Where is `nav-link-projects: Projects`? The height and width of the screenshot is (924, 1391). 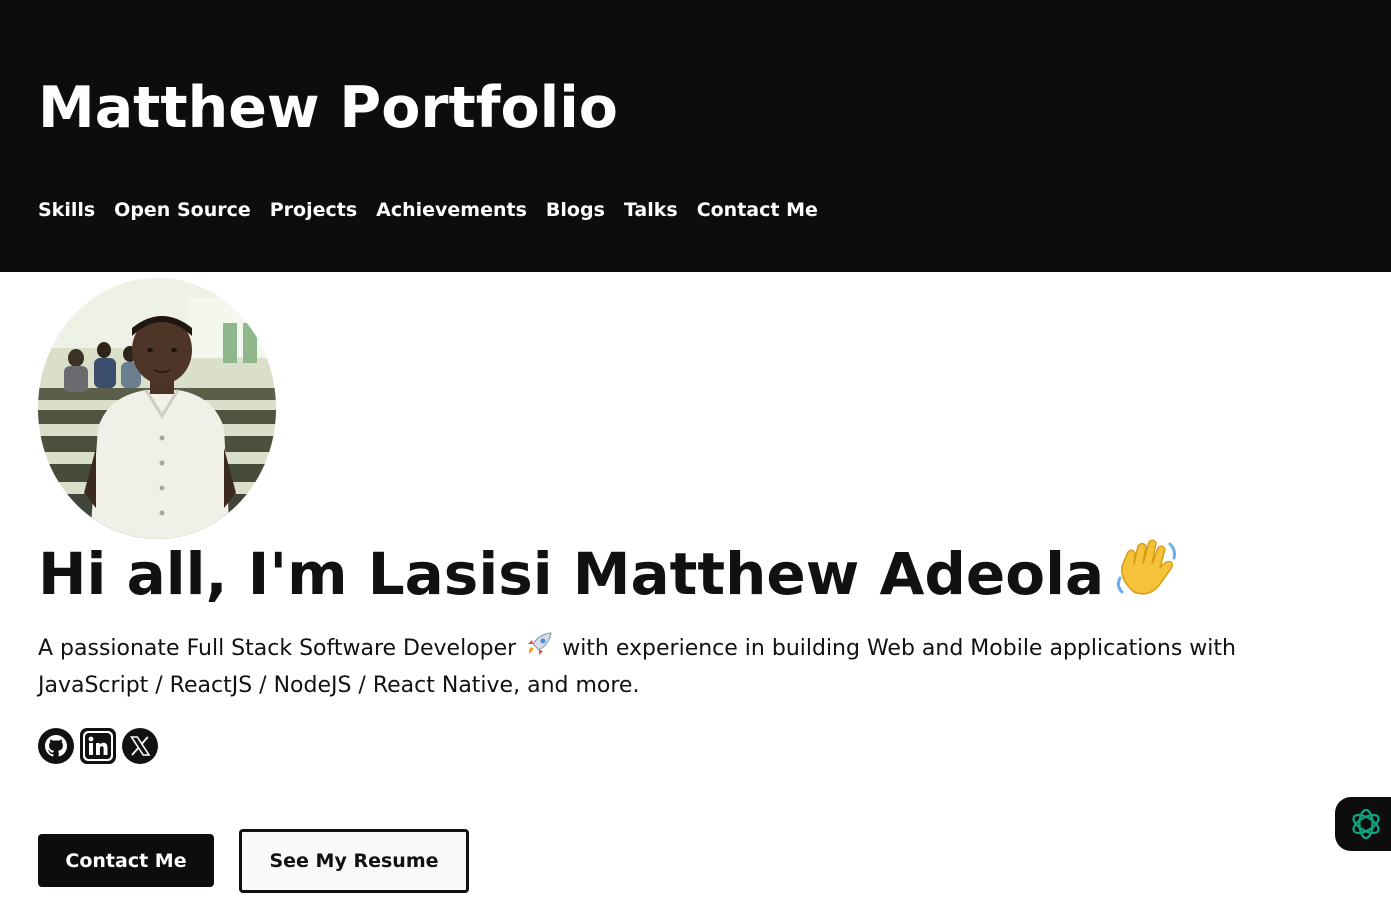 nav-link-projects: Projects is located at coordinates (313, 210).